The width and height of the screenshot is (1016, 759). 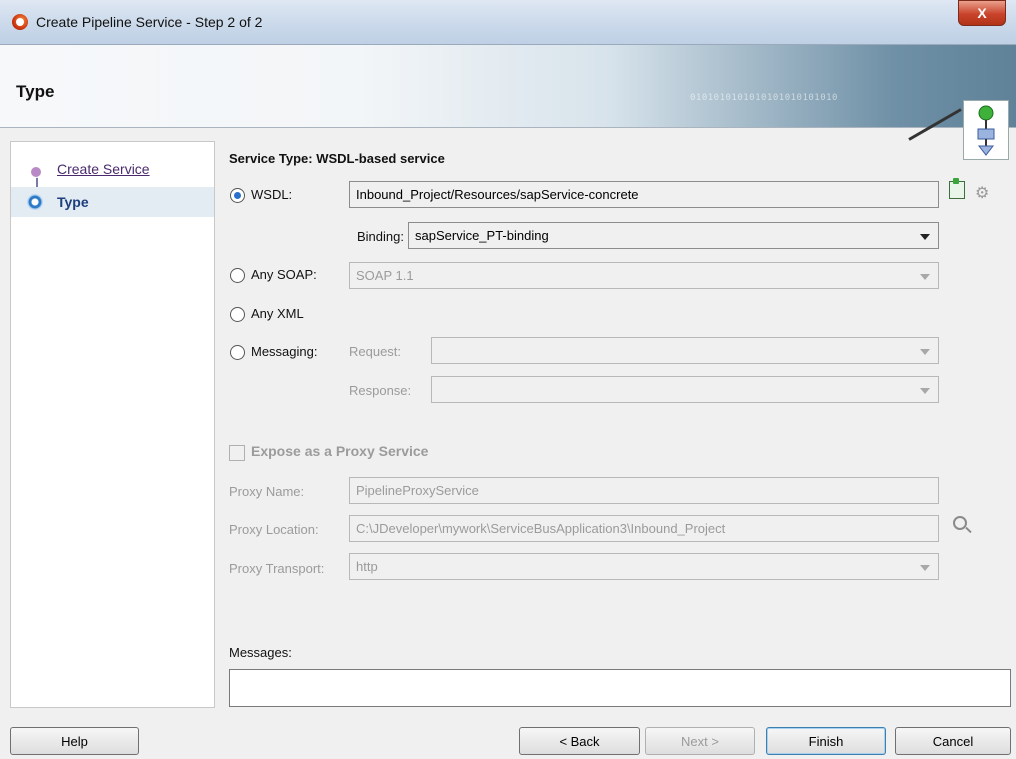 What do you see at coordinates (277, 568) in the screenshot?
I see `proxy-transport-label: Proxy Transport:` at bounding box center [277, 568].